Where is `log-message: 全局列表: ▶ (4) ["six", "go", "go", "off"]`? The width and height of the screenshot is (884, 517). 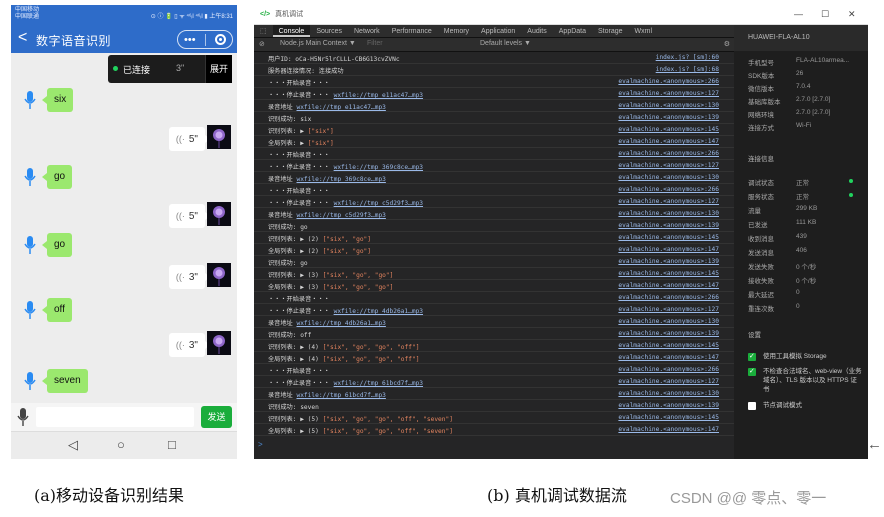
log-message: 全局列表: ▶ (4) ["six", "go", "go", "off"] is located at coordinates (344, 359).